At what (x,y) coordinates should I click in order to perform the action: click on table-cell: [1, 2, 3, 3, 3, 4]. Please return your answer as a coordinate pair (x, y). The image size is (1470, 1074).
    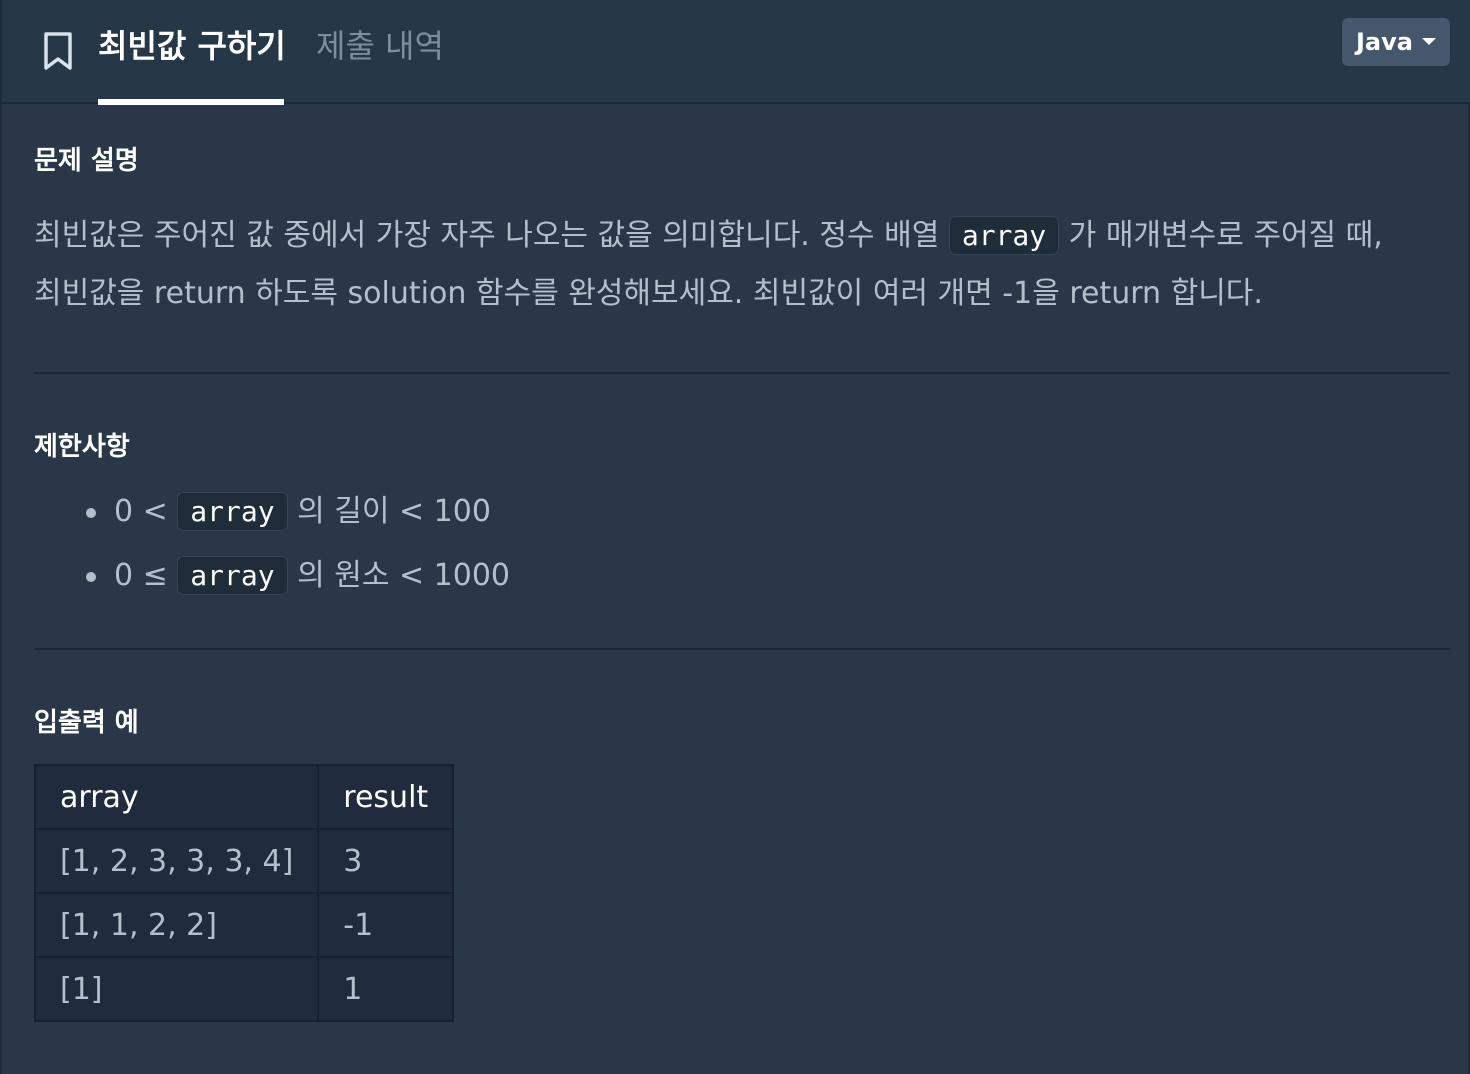
    Looking at the image, I should click on (176, 861).